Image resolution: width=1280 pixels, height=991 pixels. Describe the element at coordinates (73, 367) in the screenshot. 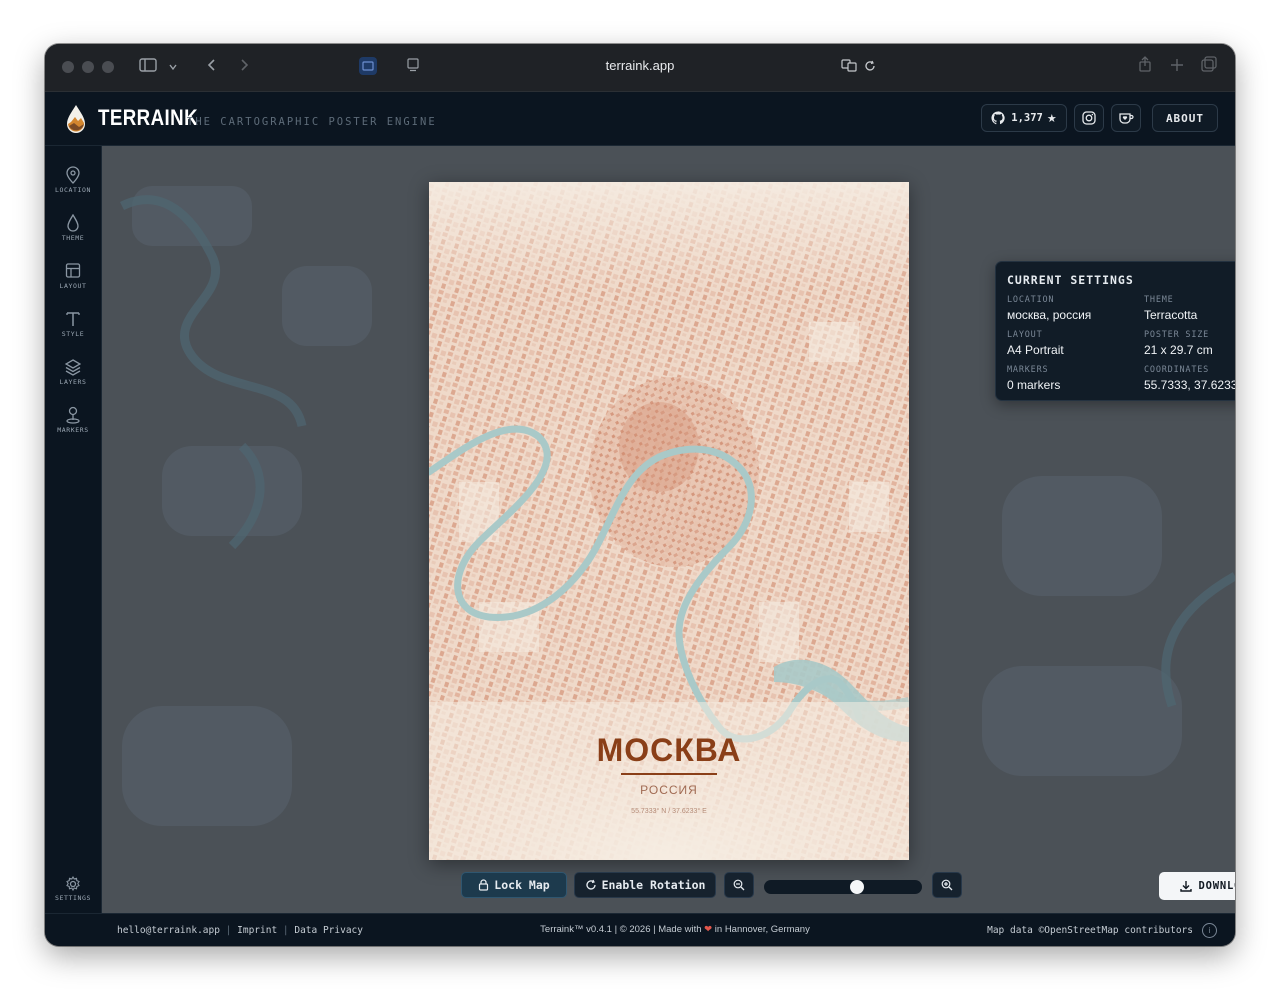

I see `layers-icon` at that location.